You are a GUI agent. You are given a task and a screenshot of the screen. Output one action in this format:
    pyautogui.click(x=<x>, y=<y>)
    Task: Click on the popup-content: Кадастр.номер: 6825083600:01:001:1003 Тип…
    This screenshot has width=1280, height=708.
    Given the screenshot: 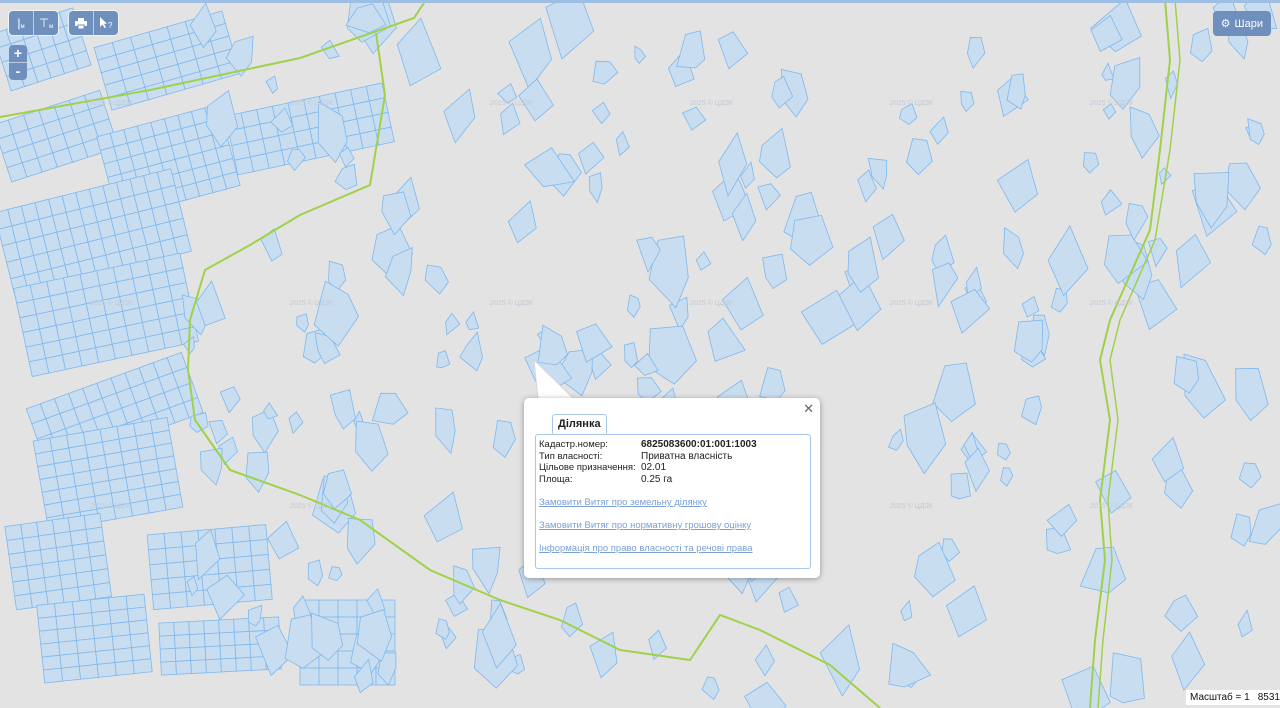 What is the action you would take?
    pyautogui.click(x=673, y=501)
    